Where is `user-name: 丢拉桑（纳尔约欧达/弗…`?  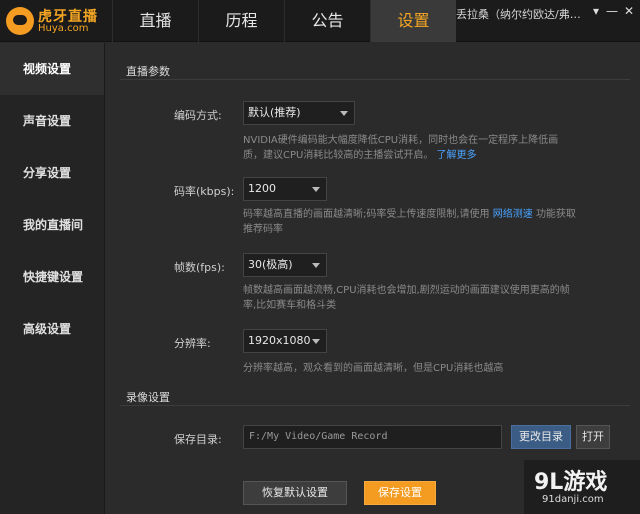 user-name: 丢拉桑（纳尔约欧达/弗… is located at coordinates (521, 14).